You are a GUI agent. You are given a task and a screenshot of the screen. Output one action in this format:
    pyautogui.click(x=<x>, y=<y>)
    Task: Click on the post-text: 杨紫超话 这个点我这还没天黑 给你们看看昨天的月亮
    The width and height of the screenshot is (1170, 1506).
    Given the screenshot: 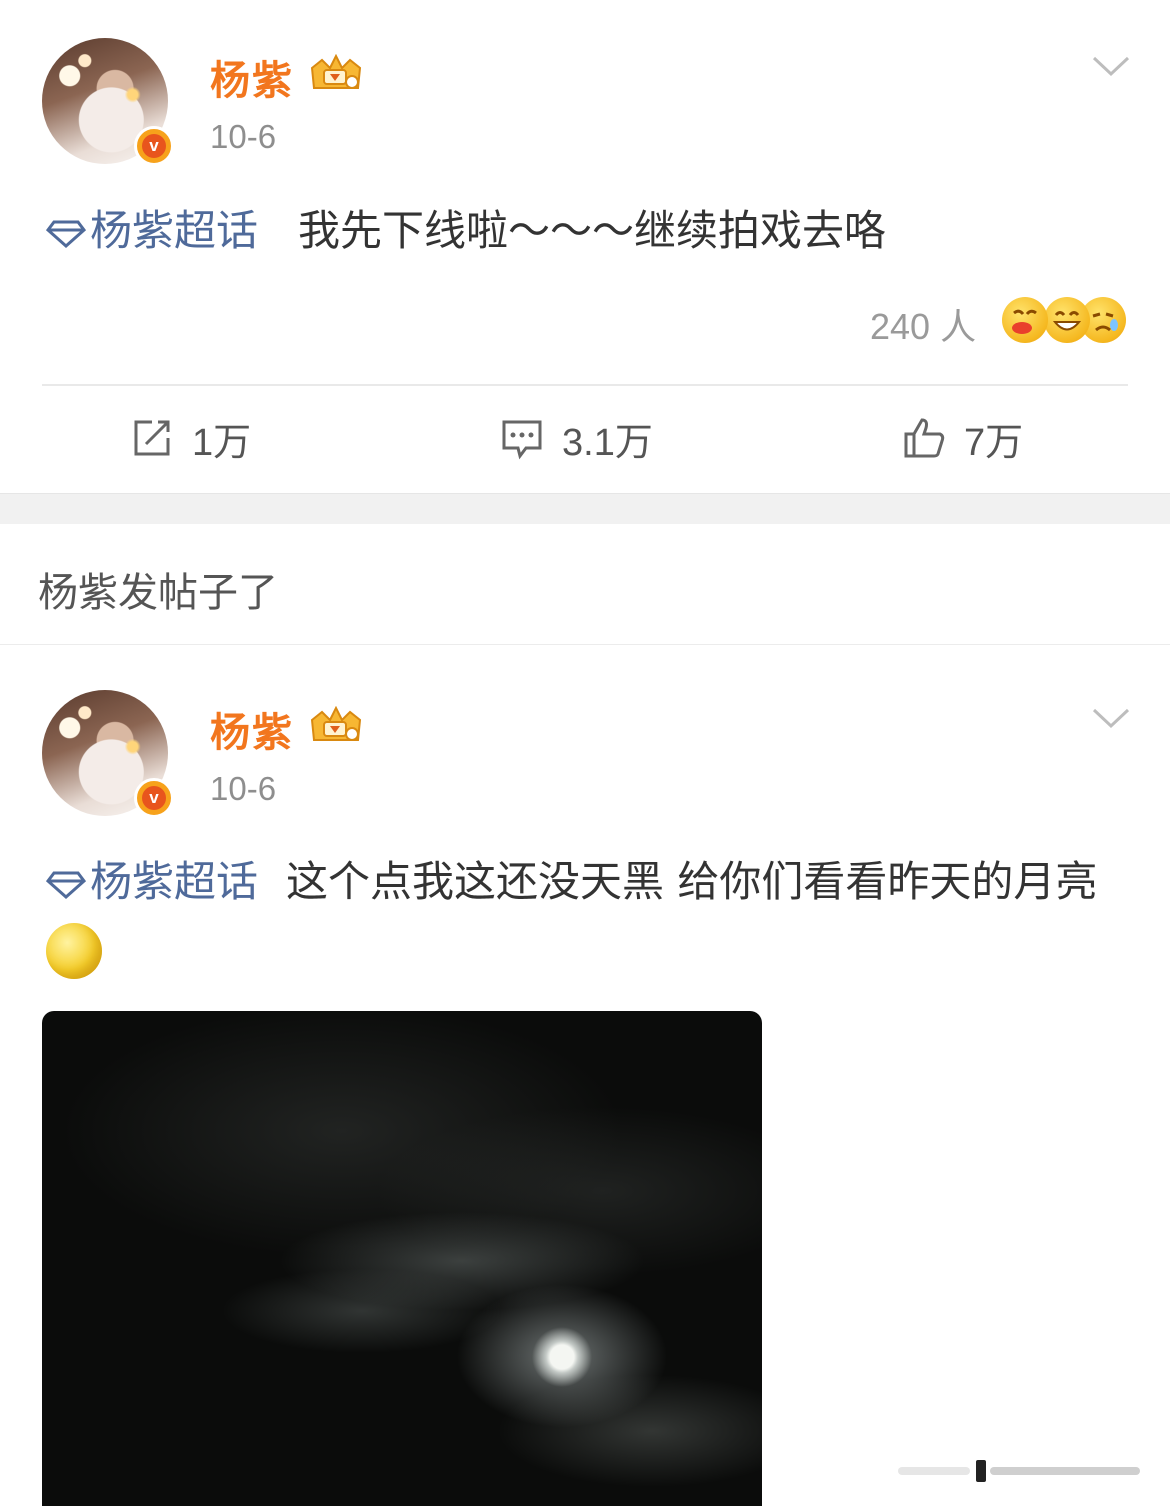 What is the action you would take?
    pyautogui.click(x=588, y=915)
    